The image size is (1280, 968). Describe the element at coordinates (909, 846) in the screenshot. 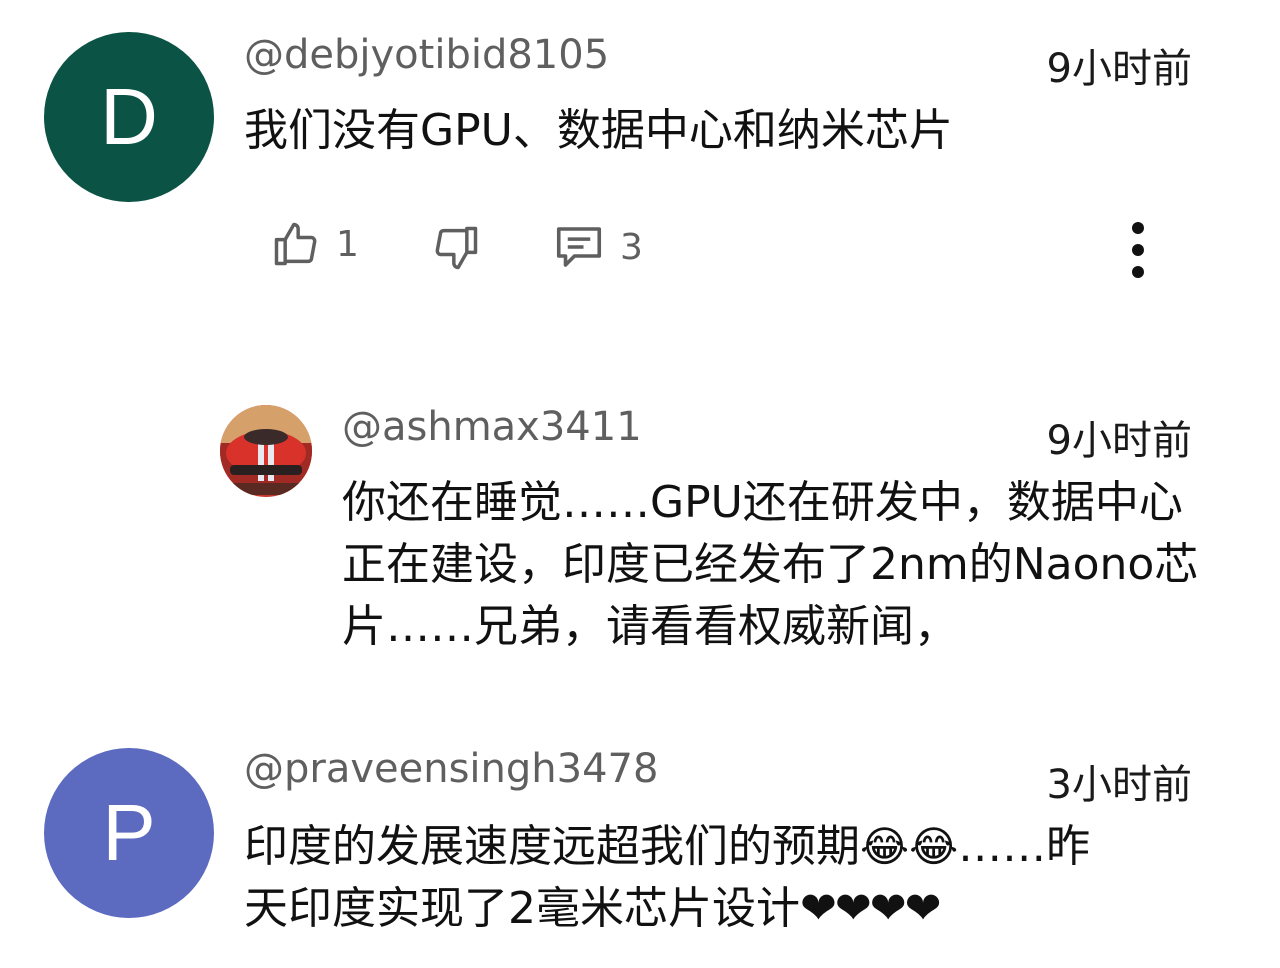

I see `laughing-emoji: 😂😂` at that location.